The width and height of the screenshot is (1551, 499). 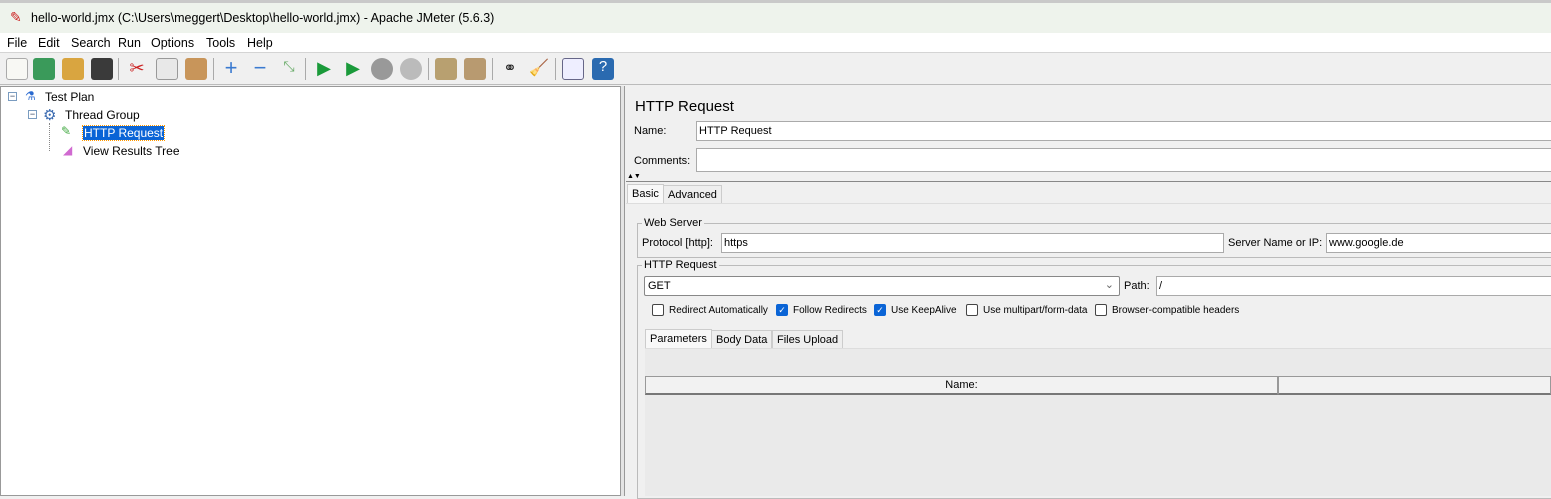 What do you see at coordinates (102, 69) in the screenshot?
I see `save-icon` at bounding box center [102, 69].